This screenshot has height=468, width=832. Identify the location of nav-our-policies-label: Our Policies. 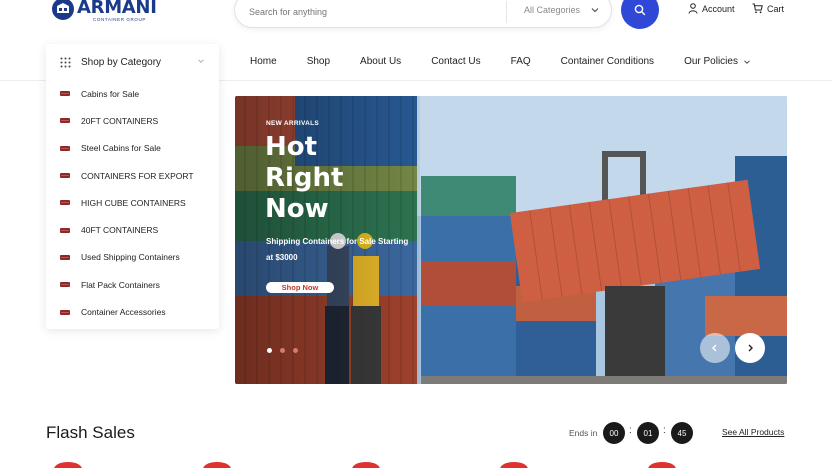
(711, 61).